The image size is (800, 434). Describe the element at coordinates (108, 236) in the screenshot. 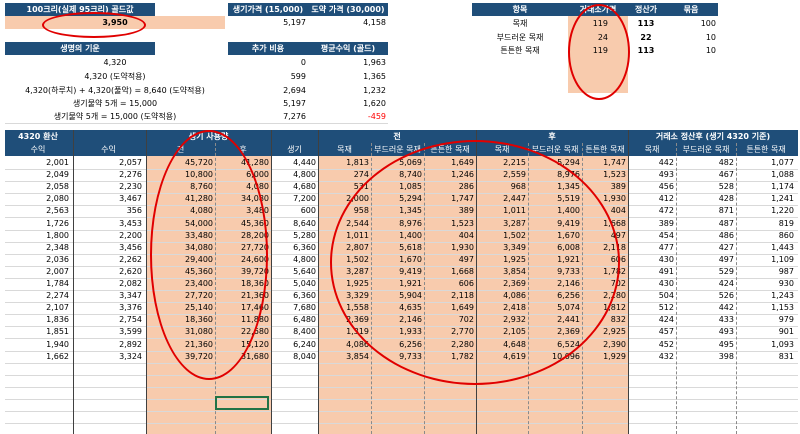

I see `table-cell: 2,200` at that location.